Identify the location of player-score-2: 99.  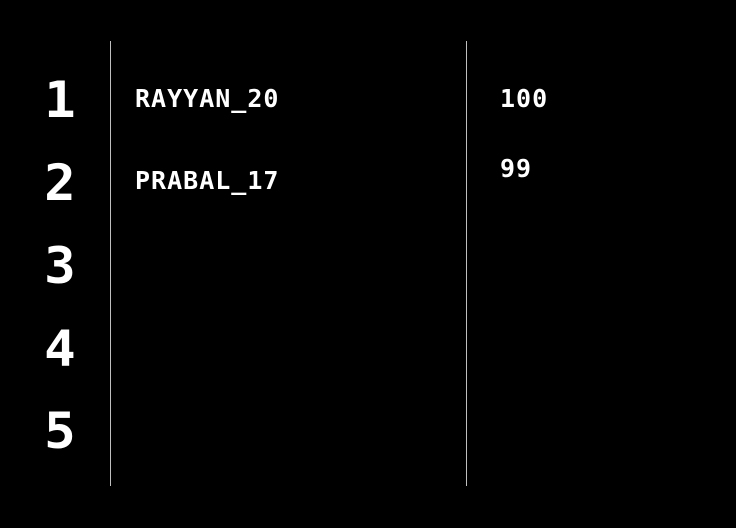
(516, 168).